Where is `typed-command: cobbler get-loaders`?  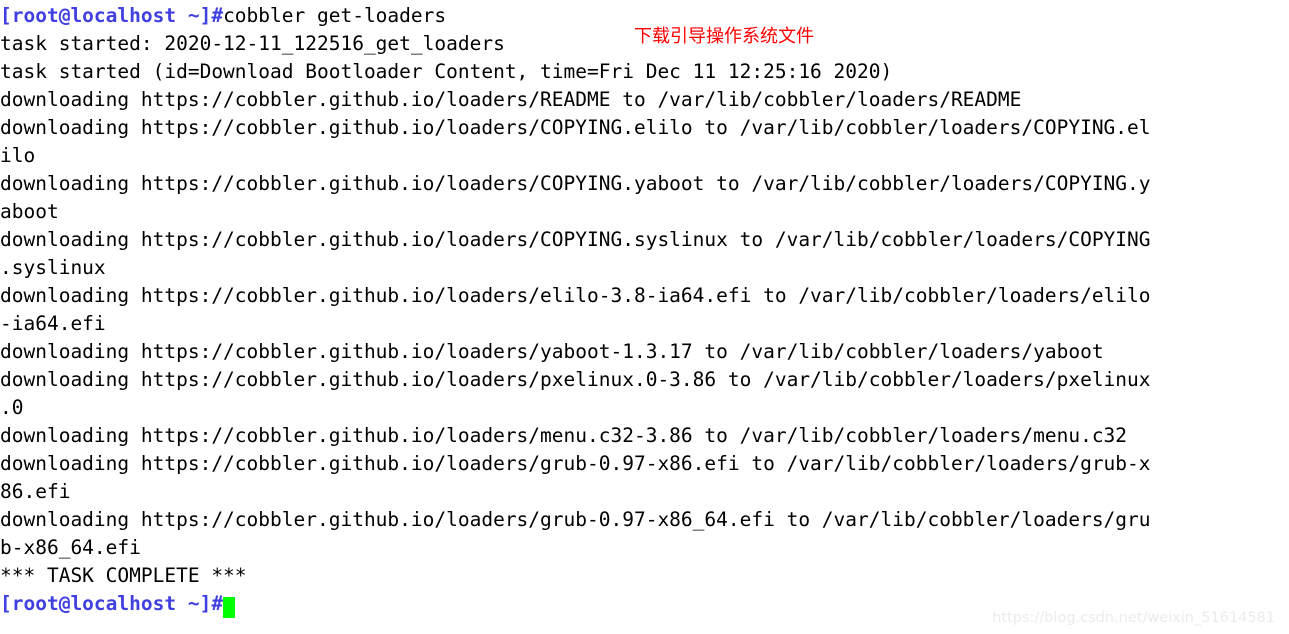 typed-command: cobbler get-loaders is located at coordinates (335, 15).